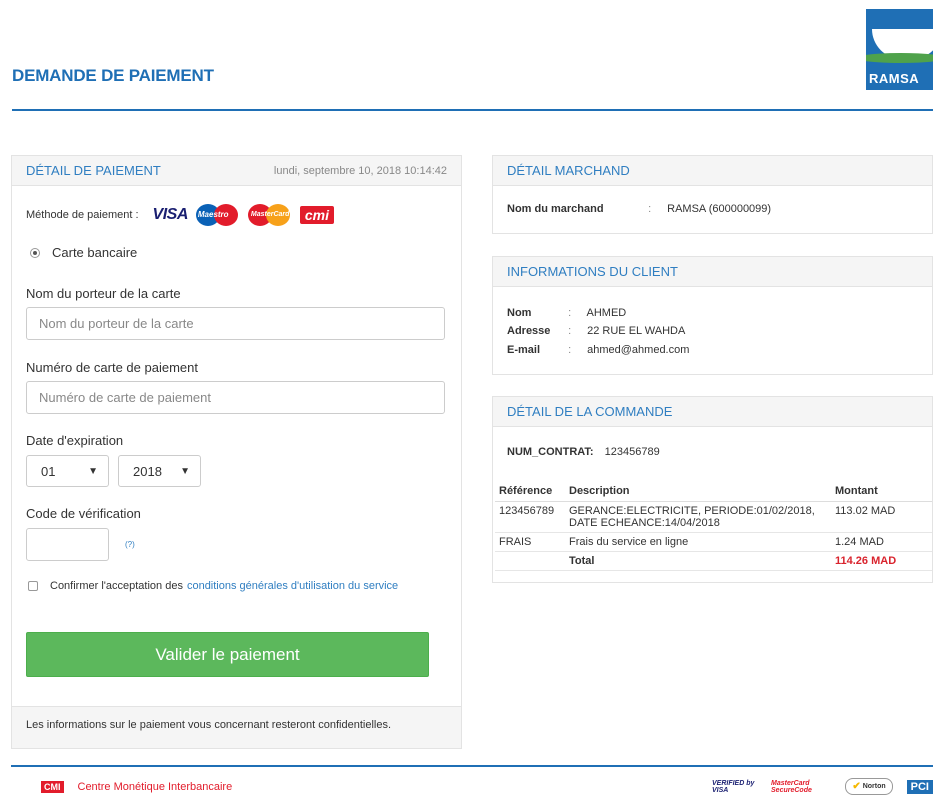 The image size is (933, 796). What do you see at coordinates (269, 215) in the screenshot?
I see `mastercard-logo: MasterCard` at bounding box center [269, 215].